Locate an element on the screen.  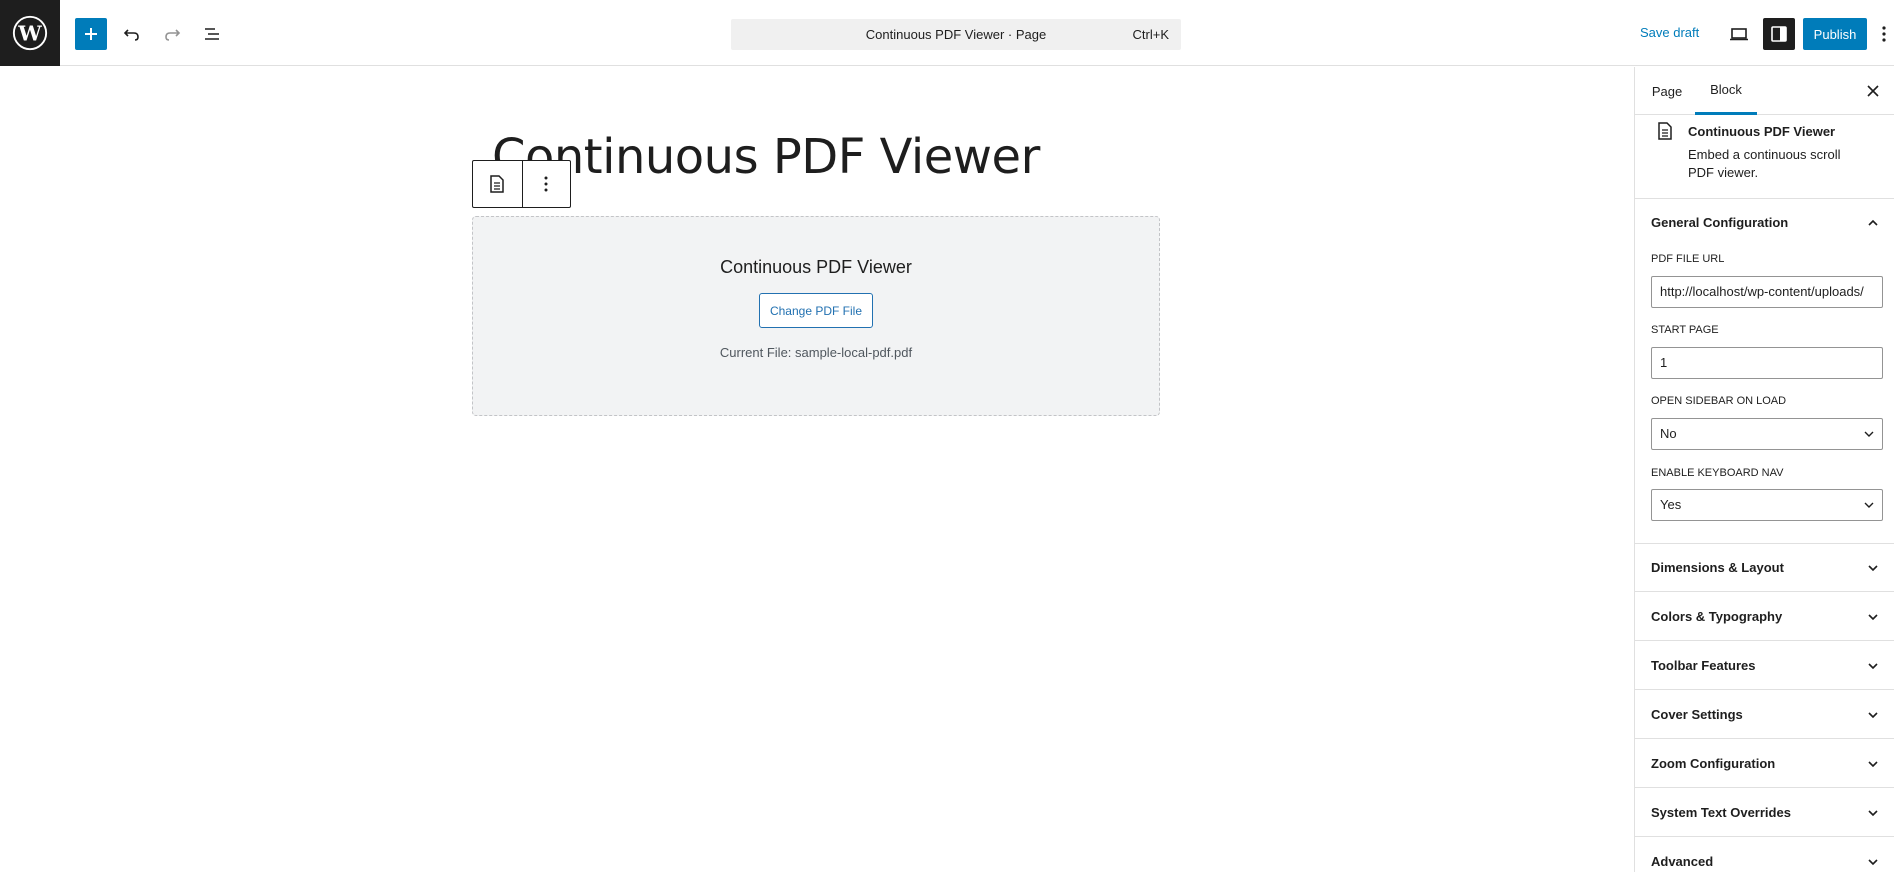
pdf-url-input: http://localhost/wp-content/uploads/ is located at coordinates (1767, 292).